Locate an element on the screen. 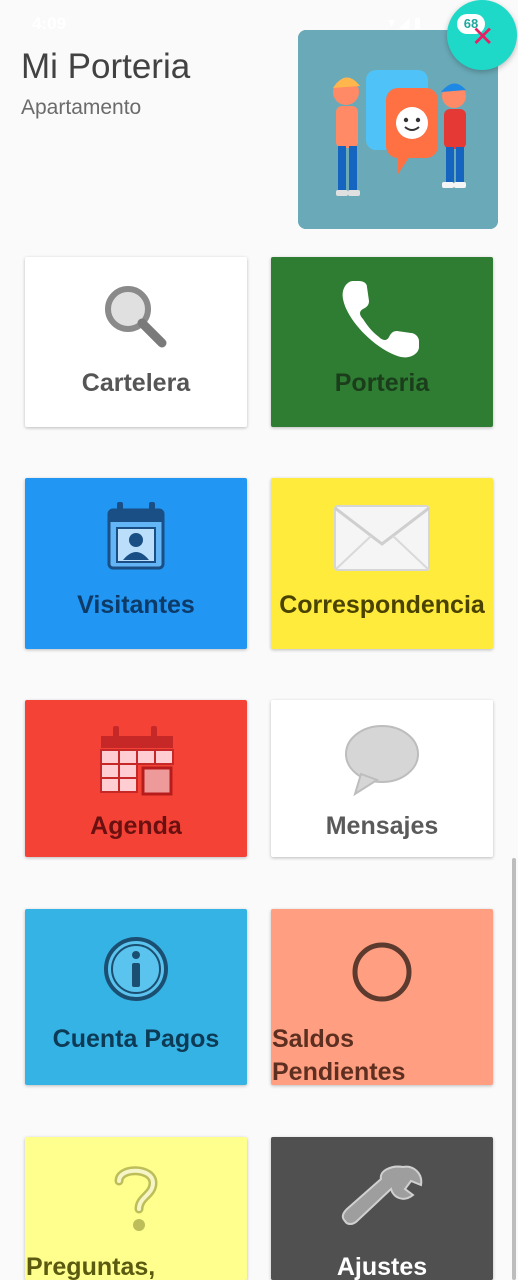  info-icon is located at coordinates (136, 969).